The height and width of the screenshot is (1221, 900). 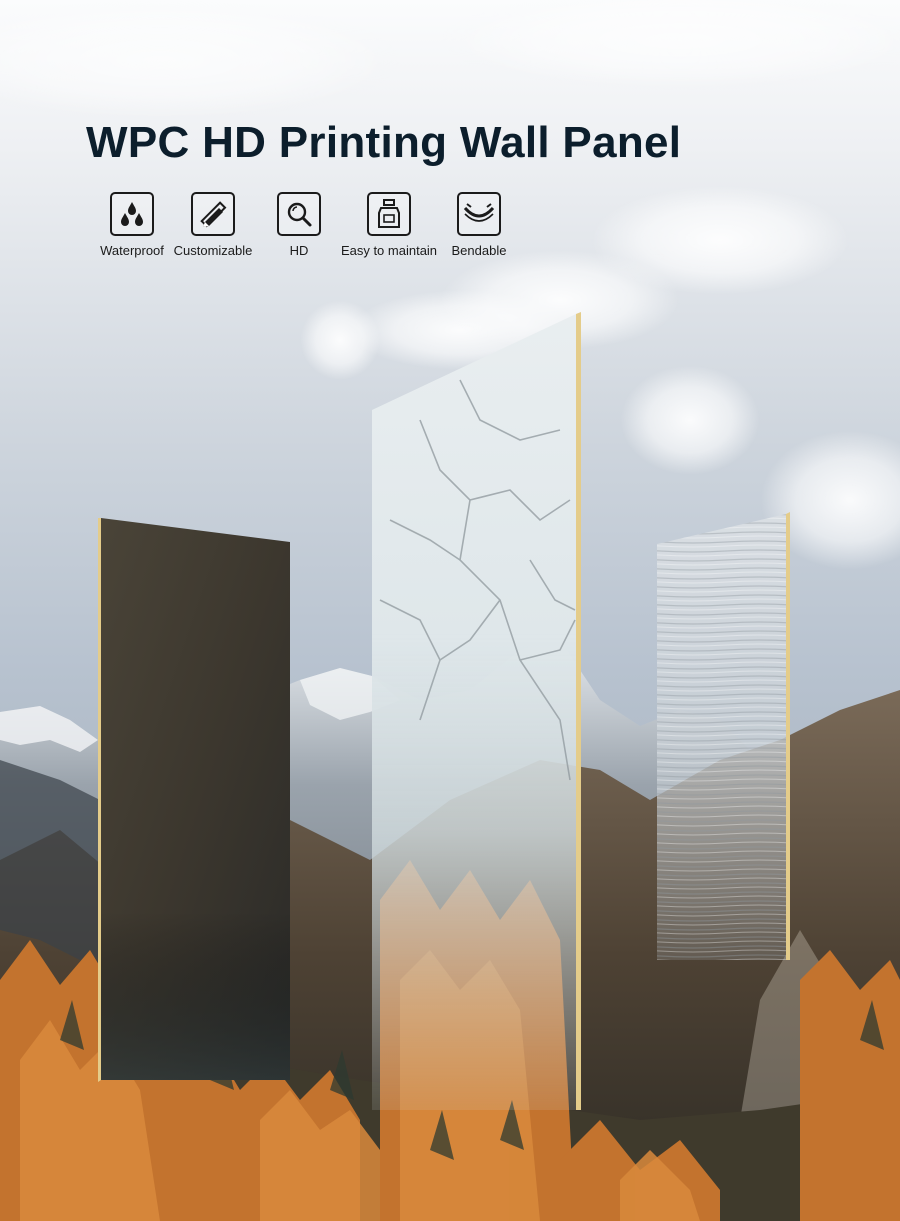 What do you see at coordinates (389, 214) in the screenshot?
I see `spray-bottle-icon` at bounding box center [389, 214].